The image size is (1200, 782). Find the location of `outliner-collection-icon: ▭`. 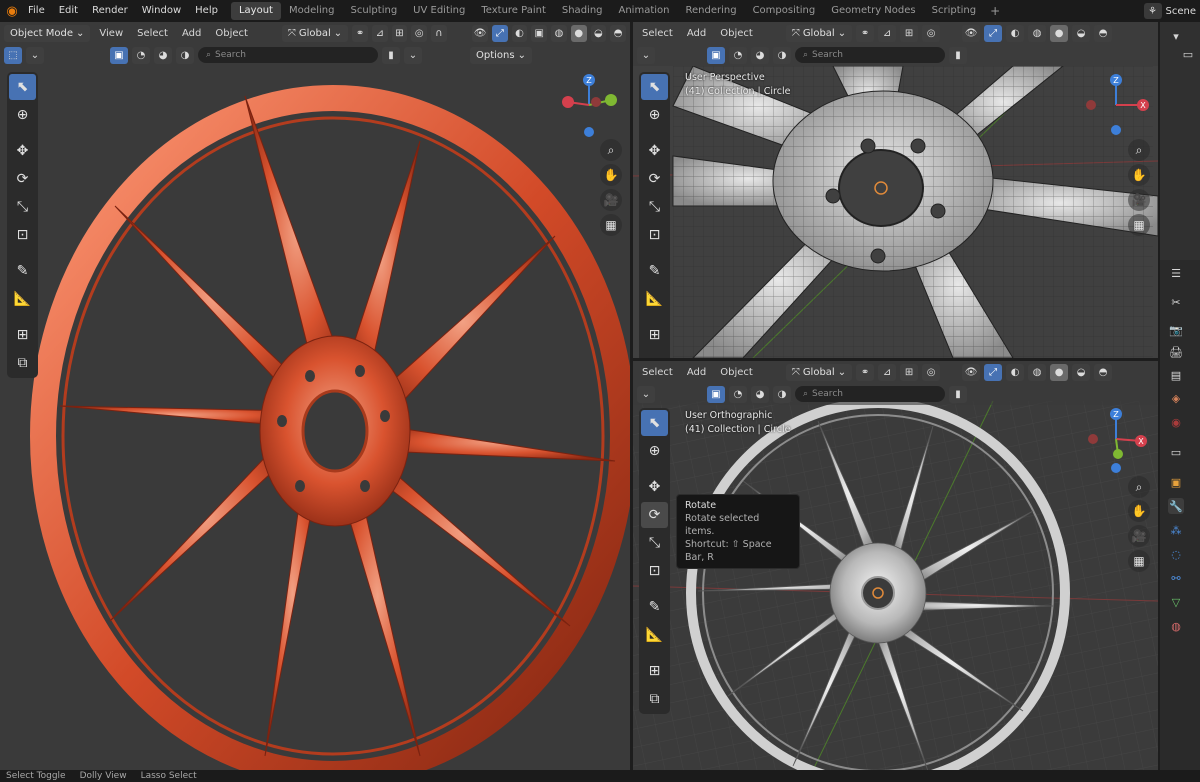

outliner-collection-icon: ▭ is located at coordinates (1188, 54).